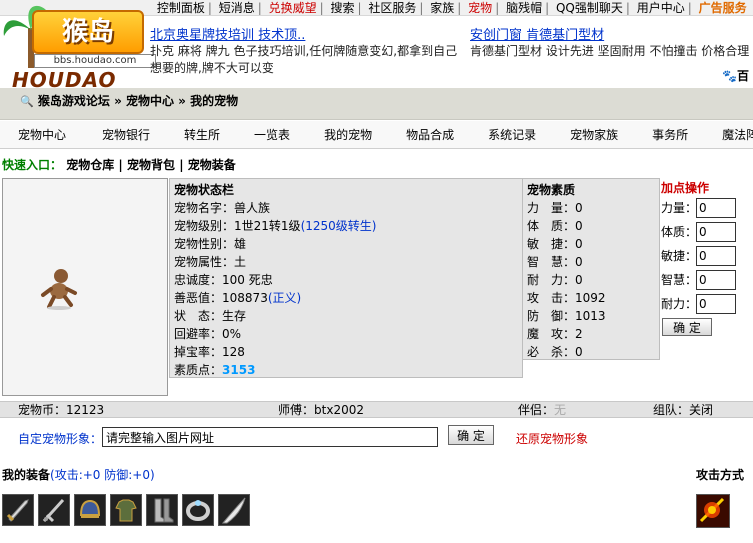  I want to click on custom-image-url-input, so click(270, 437).